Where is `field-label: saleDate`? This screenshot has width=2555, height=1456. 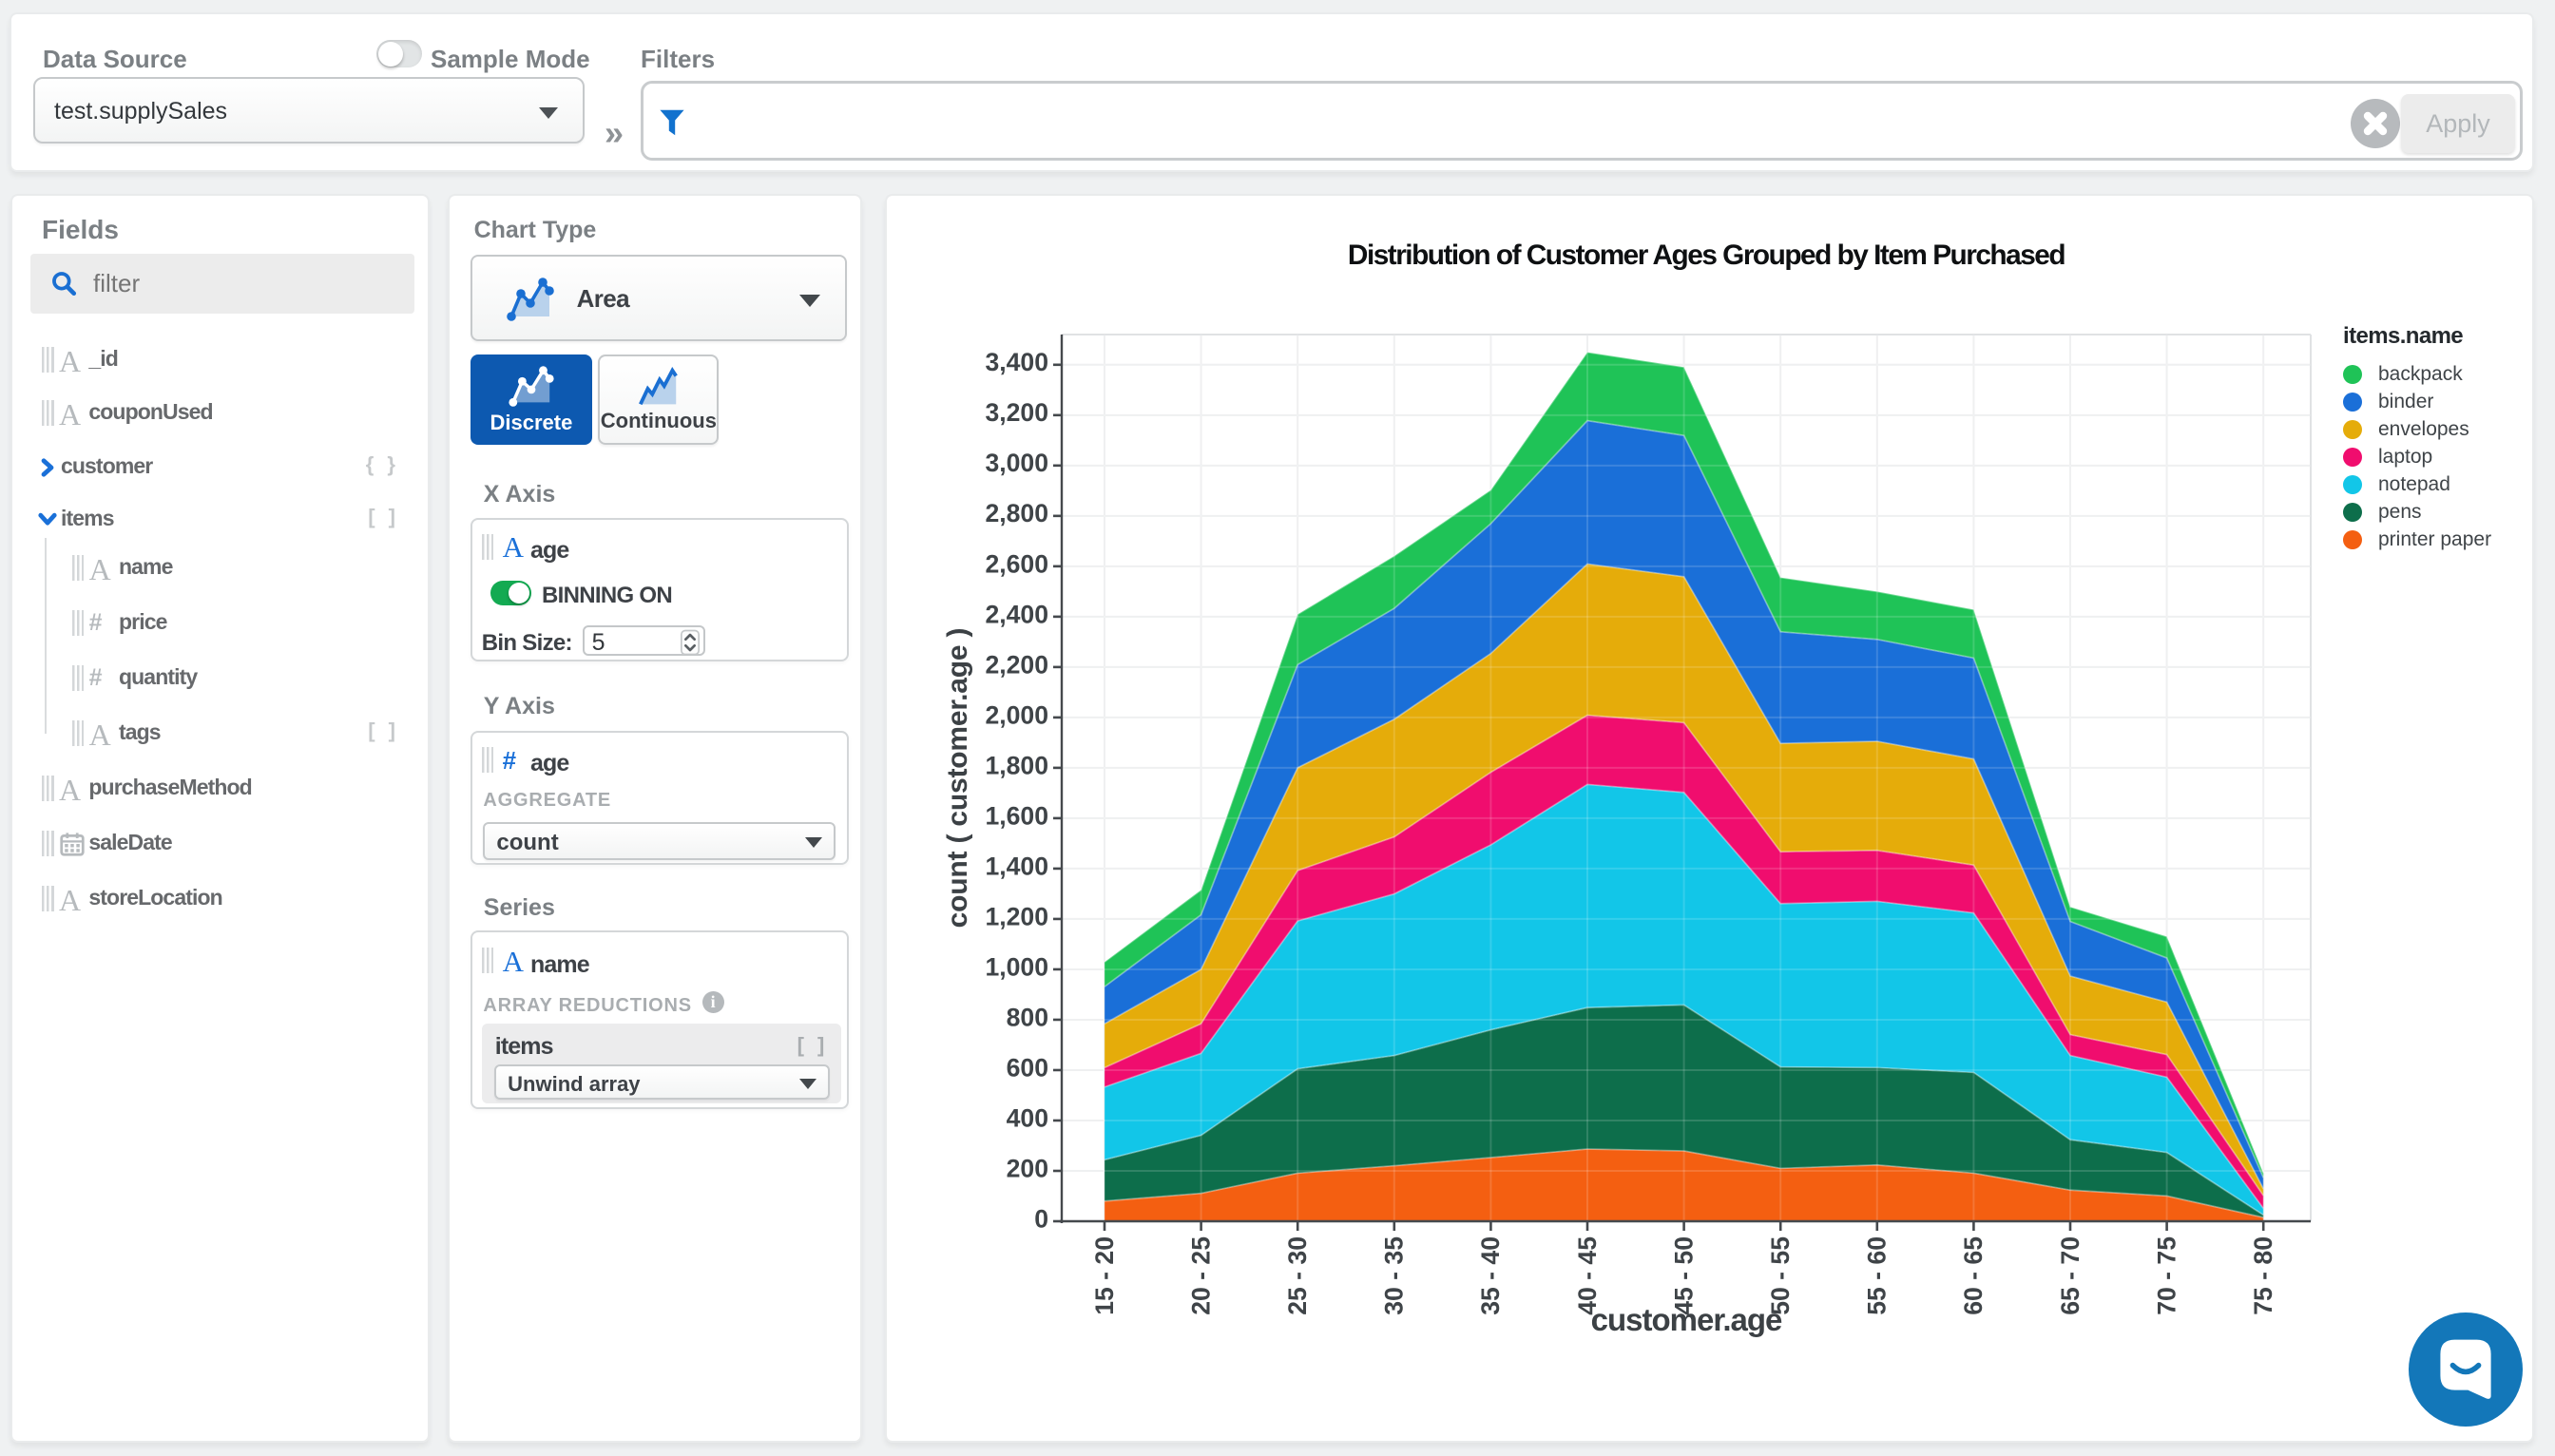 field-label: saleDate is located at coordinates (130, 842).